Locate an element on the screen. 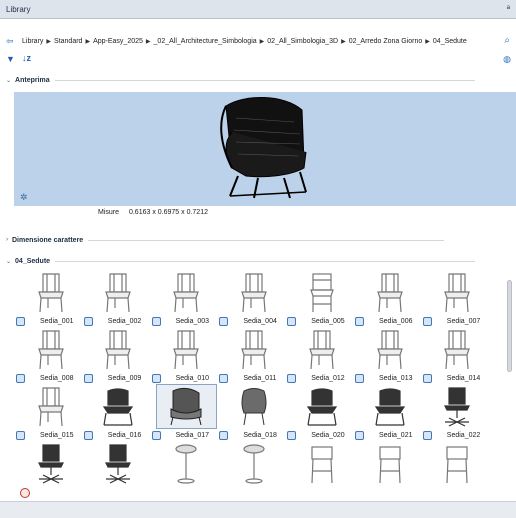 This screenshot has height=518, width=516. library-item: Sedia_011 is located at coordinates (253, 356).